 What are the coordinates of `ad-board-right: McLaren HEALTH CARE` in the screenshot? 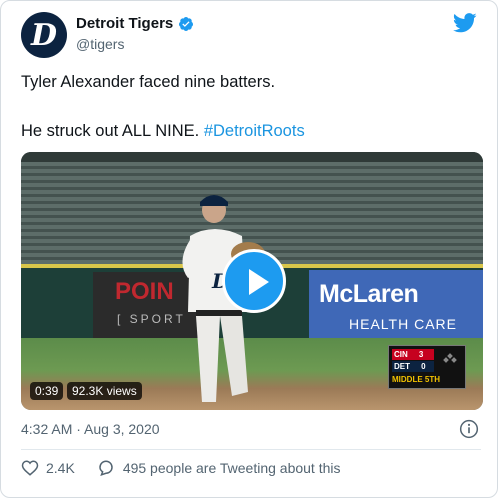 It's located at (396, 304).